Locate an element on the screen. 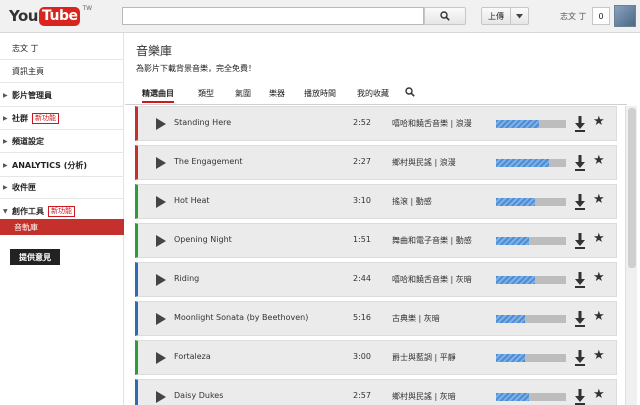 The width and height of the screenshot is (640, 405). sidebar-item-analytics: ▶ ANALYTICS (分析) is located at coordinates (62, 165).